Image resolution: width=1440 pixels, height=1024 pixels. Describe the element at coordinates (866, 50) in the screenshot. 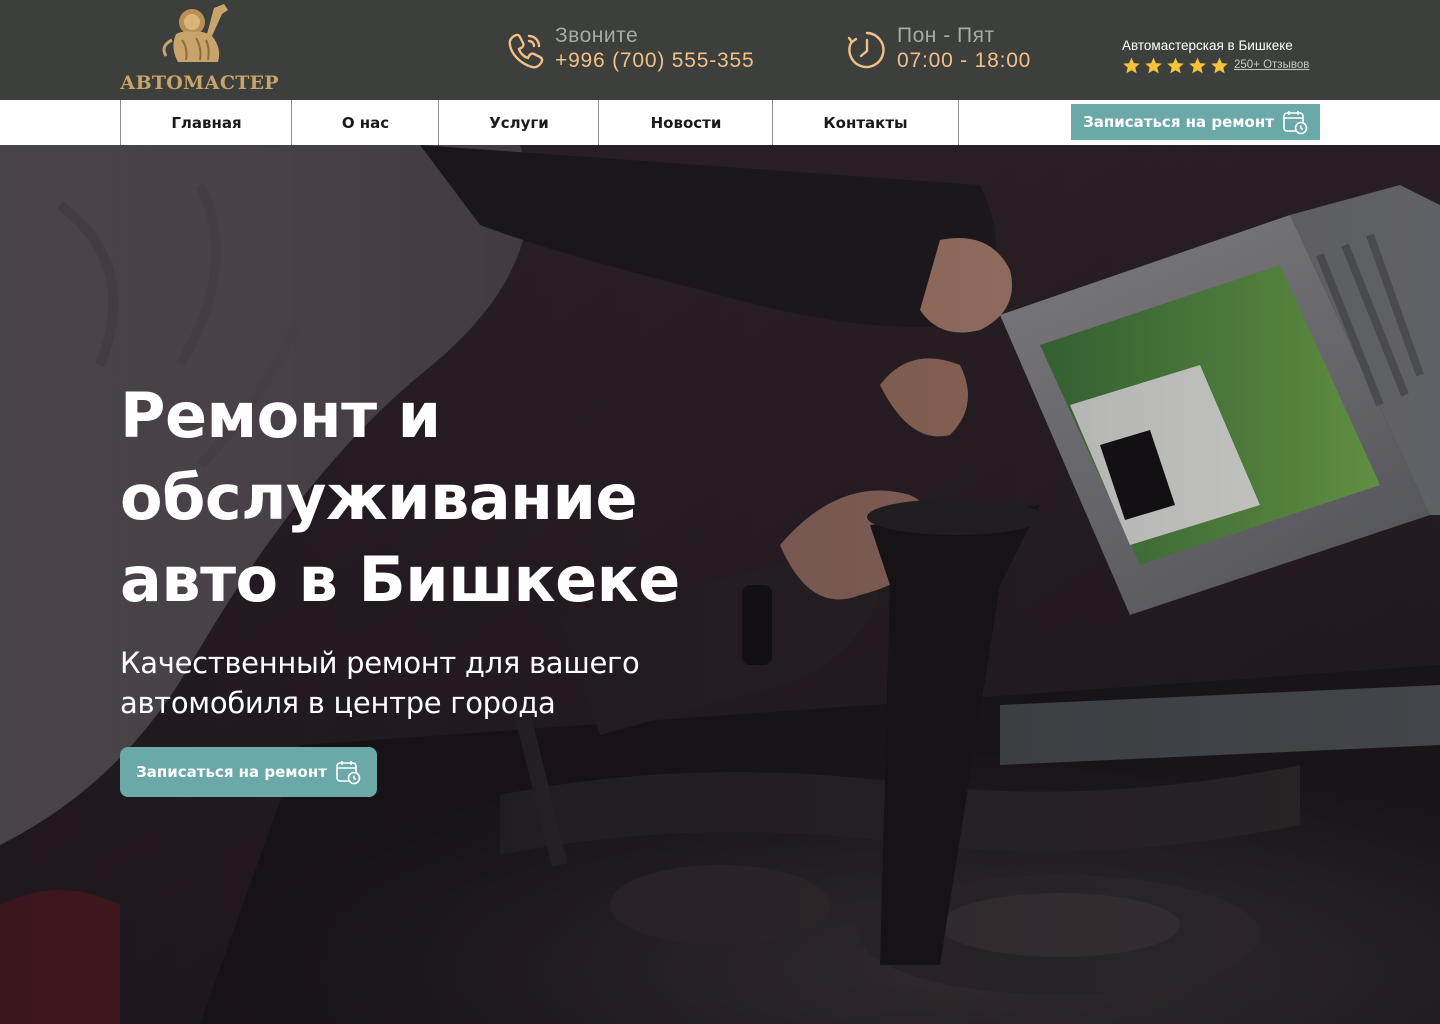

I see `clock-icon` at that location.